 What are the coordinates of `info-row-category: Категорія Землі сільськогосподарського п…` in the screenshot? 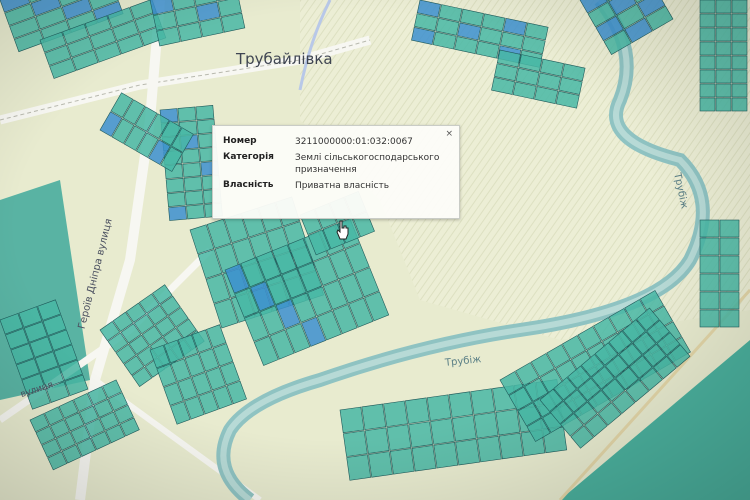 It's located at (339, 164).